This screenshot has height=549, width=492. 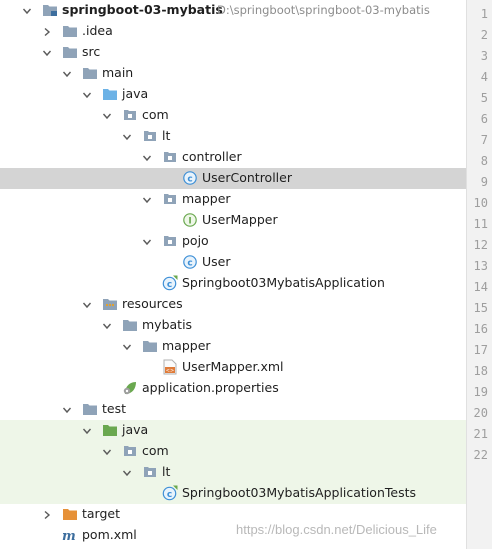 I want to click on svg-text: m, so click(x=69, y=535).